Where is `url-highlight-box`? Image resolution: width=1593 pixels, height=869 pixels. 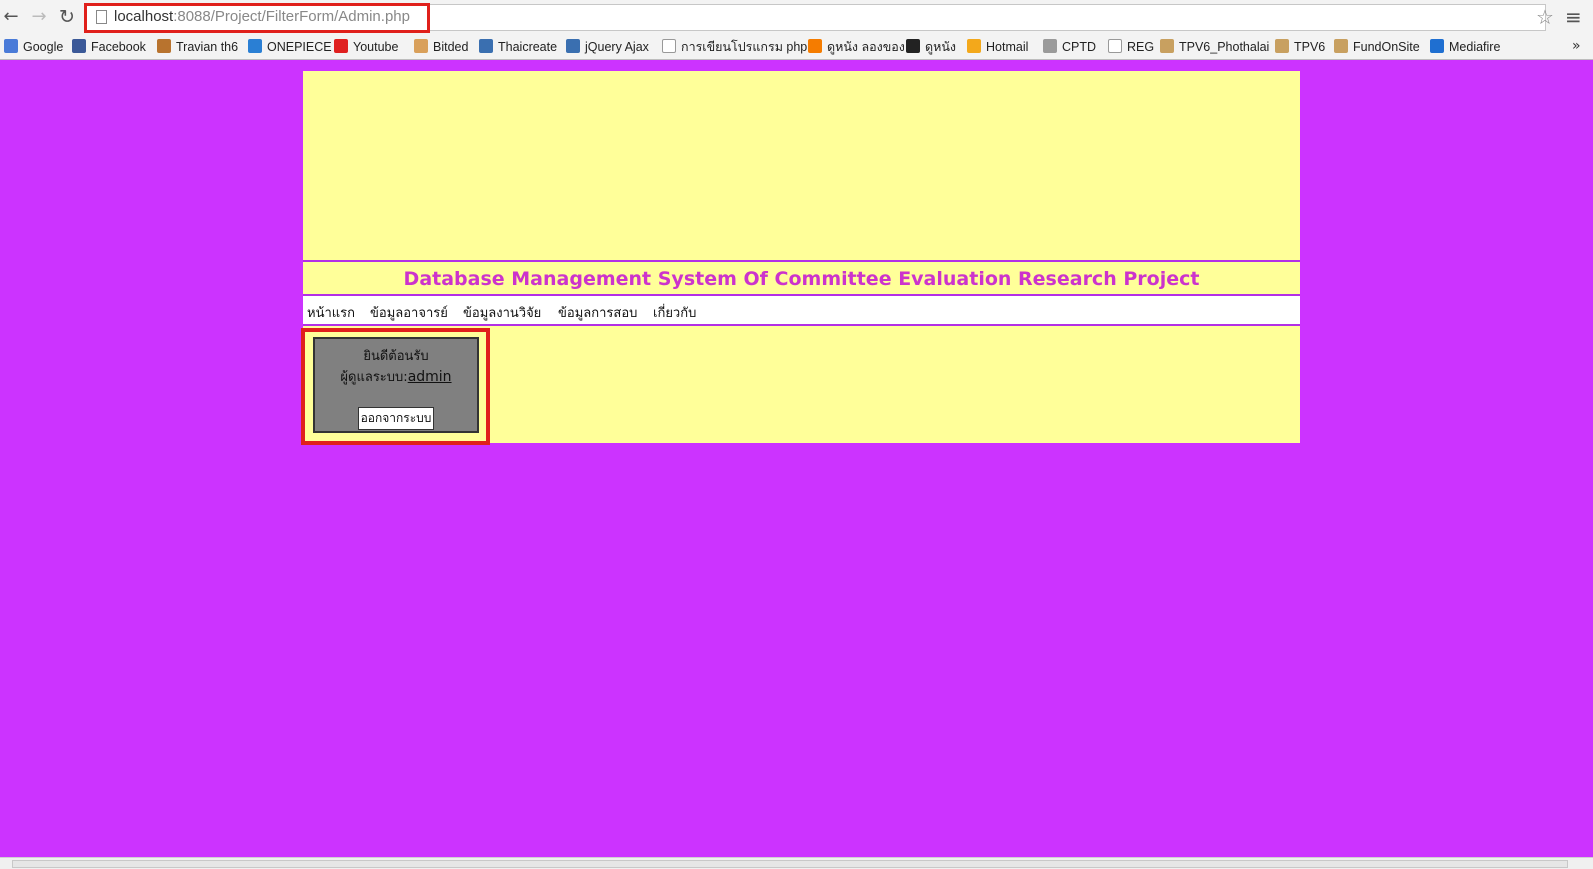
url-highlight-box is located at coordinates (257, 18).